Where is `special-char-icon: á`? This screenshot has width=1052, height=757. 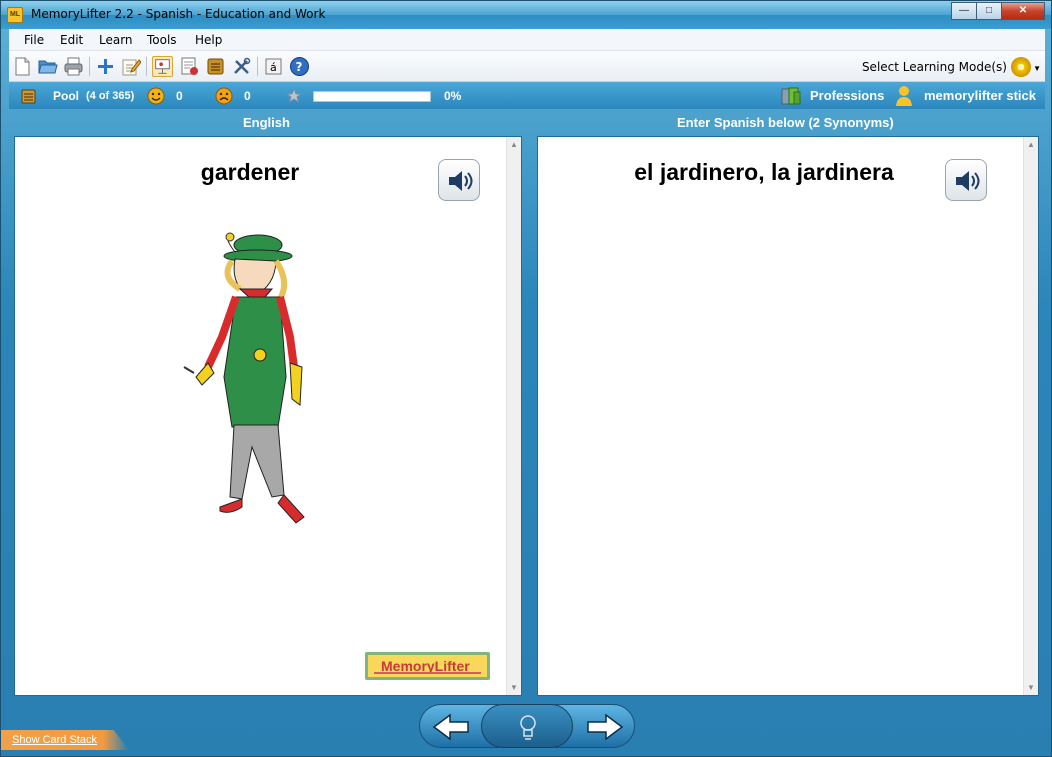
special-char-icon: á is located at coordinates (273, 66).